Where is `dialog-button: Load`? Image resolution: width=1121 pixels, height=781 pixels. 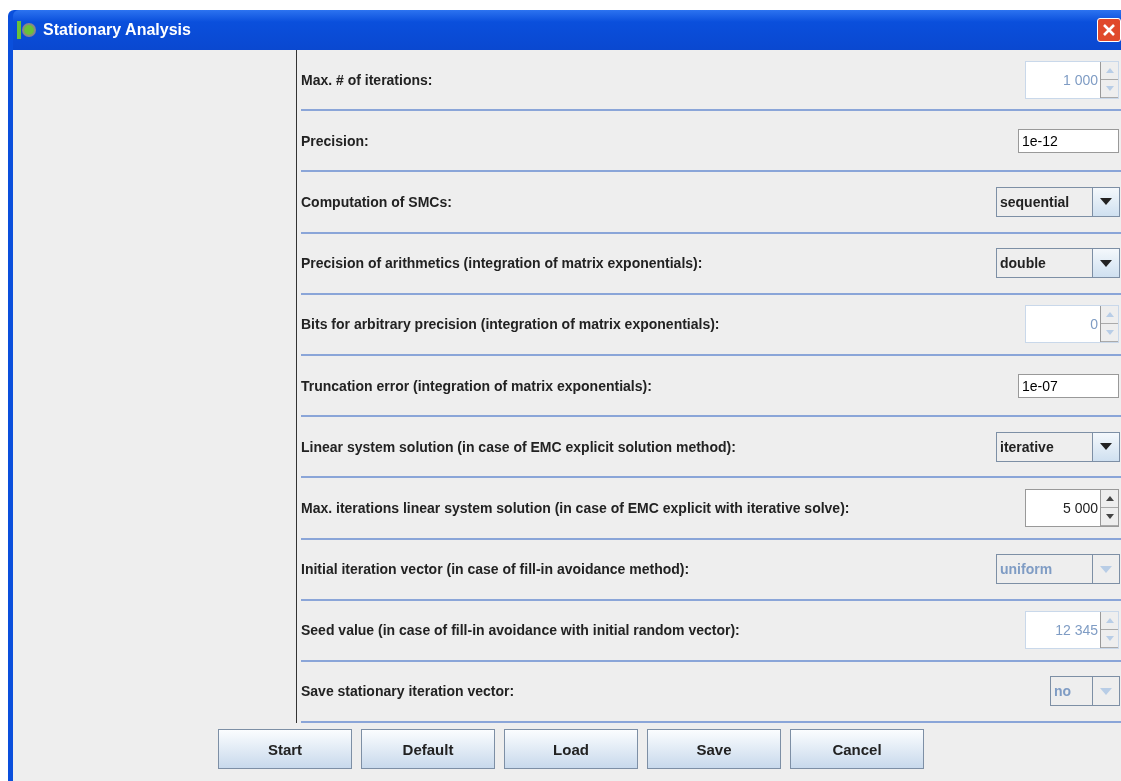
dialog-button: Load is located at coordinates (571, 749).